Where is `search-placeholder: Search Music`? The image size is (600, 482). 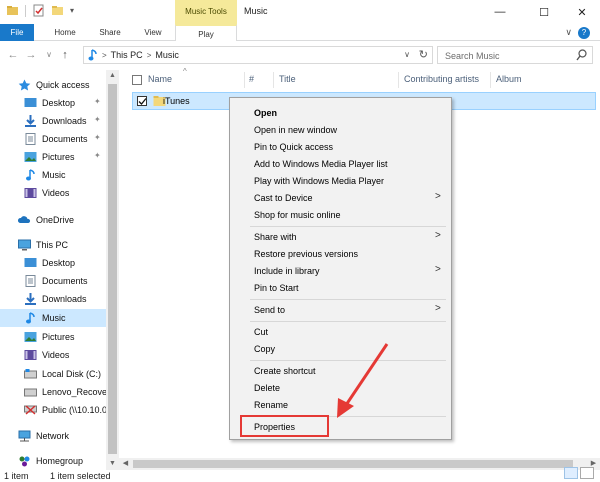 search-placeholder: Search Music is located at coordinates (472, 56).